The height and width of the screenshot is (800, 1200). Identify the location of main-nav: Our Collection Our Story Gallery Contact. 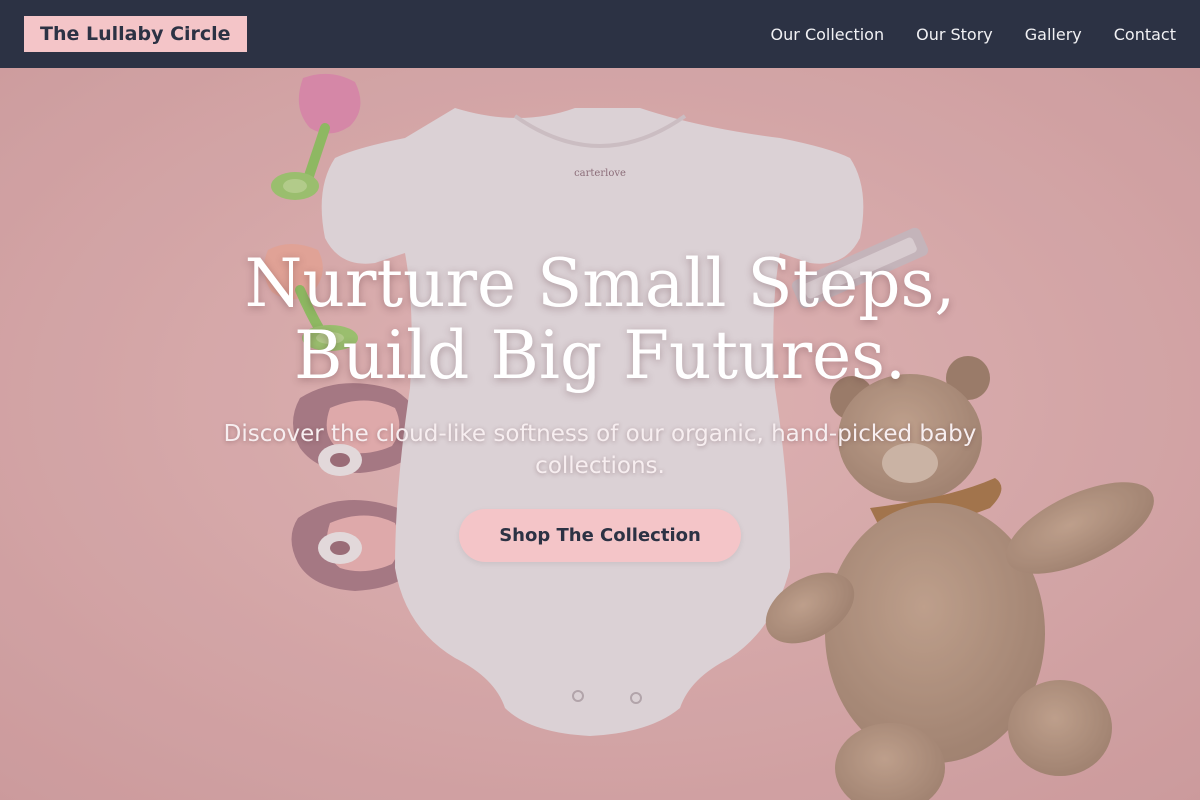
(973, 34).